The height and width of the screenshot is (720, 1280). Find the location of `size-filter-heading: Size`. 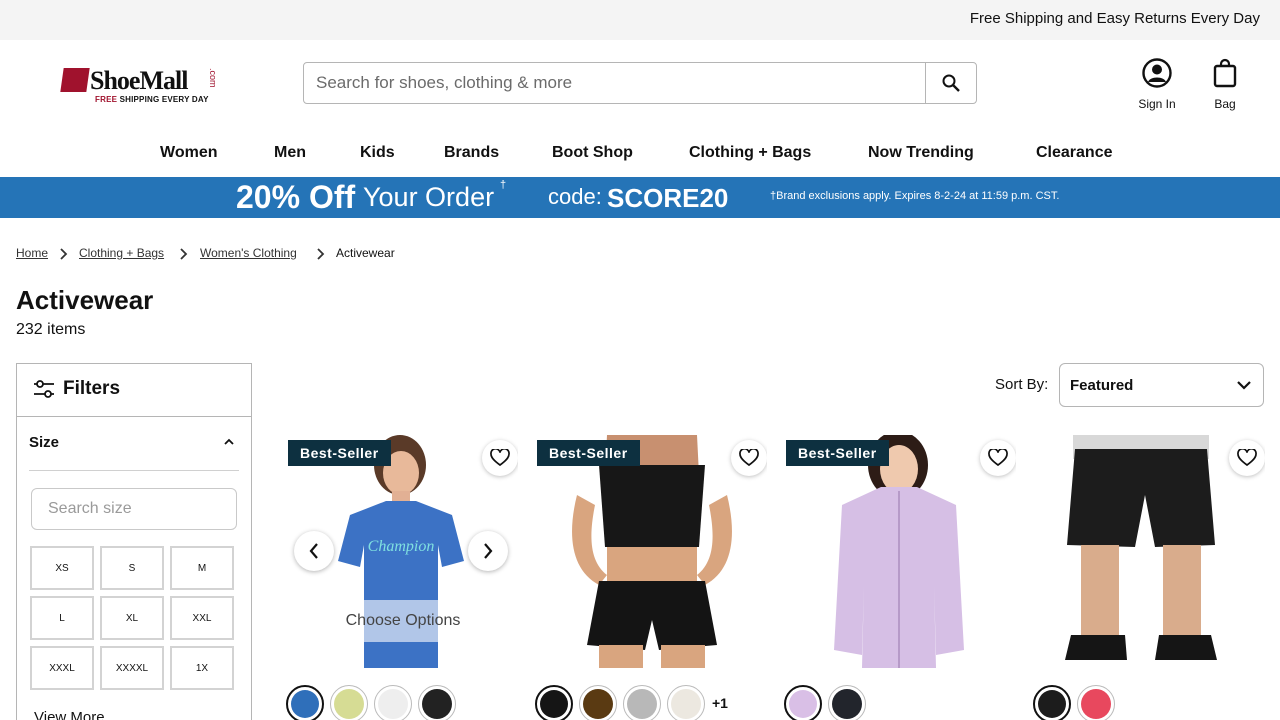

size-filter-heading: Size is located at coordinates (44, 442).